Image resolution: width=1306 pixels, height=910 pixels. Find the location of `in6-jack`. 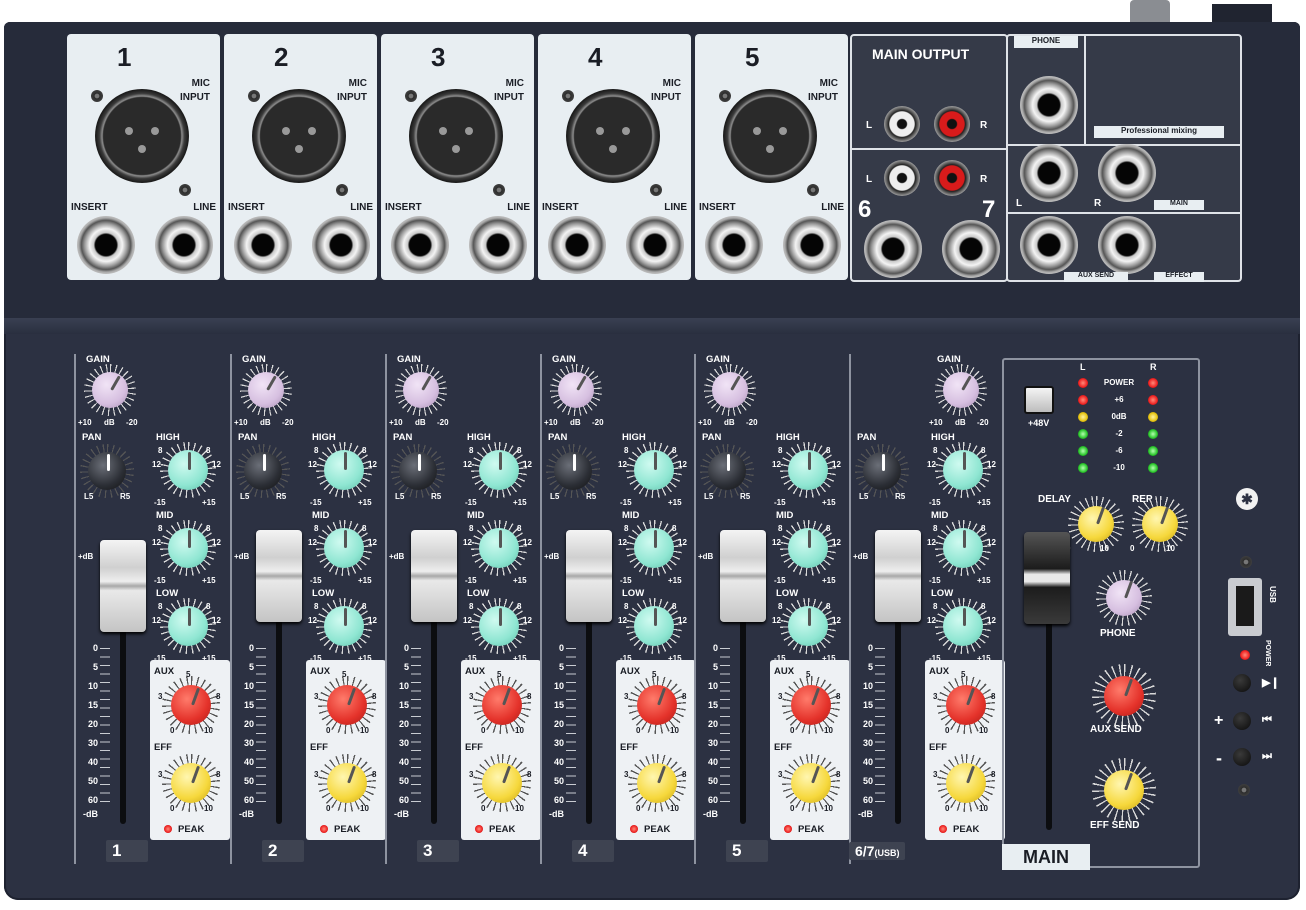

in6-jack is located at coordinates (893, 249).